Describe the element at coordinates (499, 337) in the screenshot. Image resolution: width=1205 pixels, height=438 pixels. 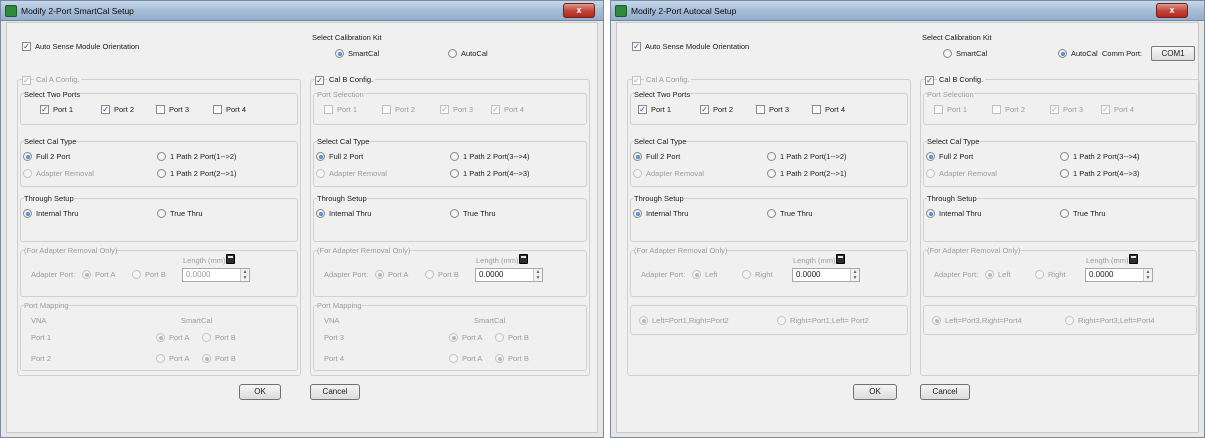
I see `mapping-port-3-b-radio` at that location.